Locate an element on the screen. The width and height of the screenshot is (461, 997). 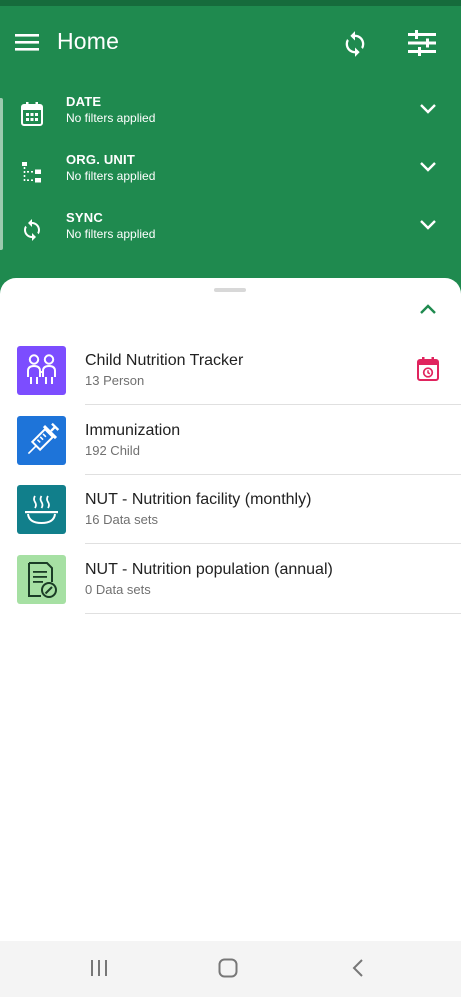
filter-org-unit-status: No filters applied is located at coordinates (111, 176).